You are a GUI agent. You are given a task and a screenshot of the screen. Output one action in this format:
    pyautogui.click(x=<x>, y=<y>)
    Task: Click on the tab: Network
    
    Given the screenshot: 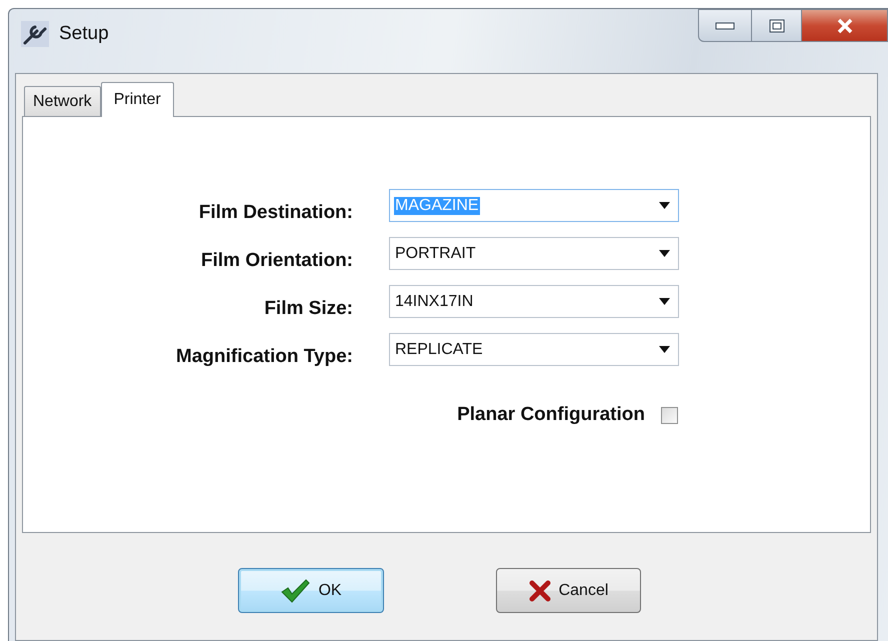 What is the action you would take?
    pyautogui.click(x=62, y=101)
    